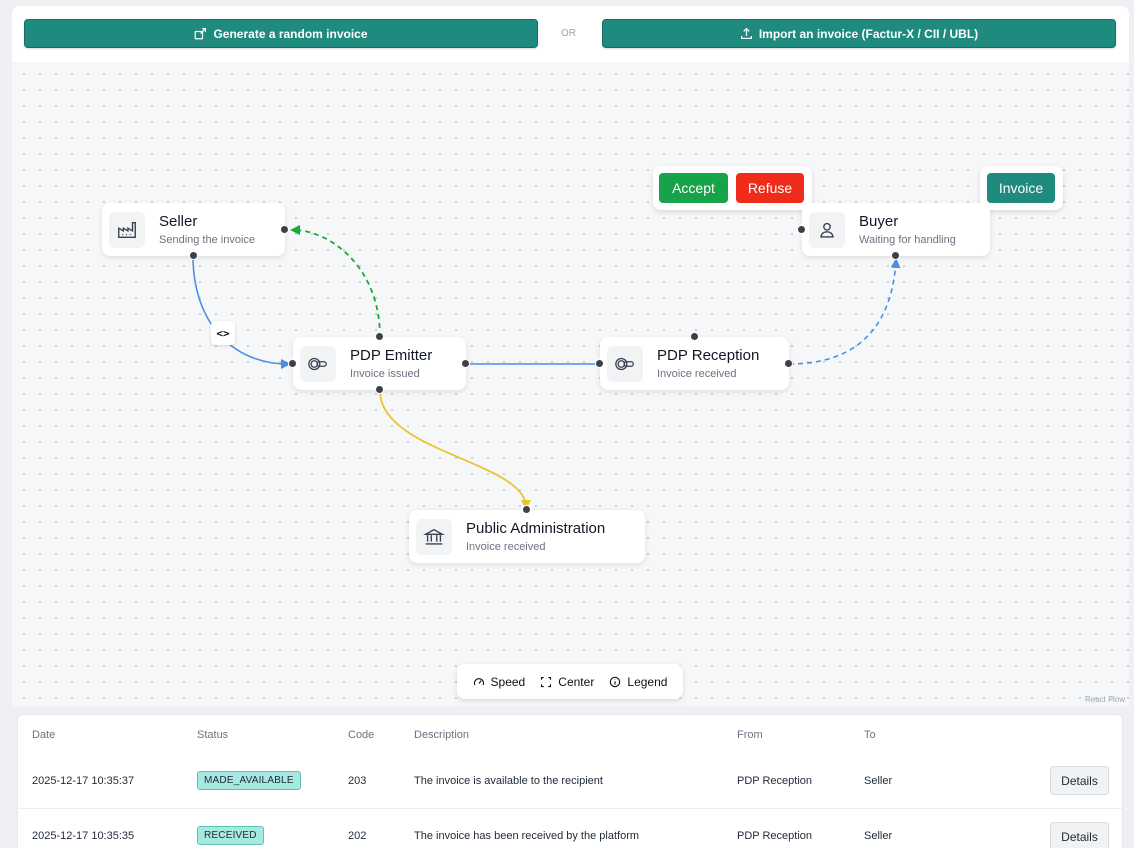 This screenshot has height=848, width=1134. Describe the element at coordinates (708, 355) in the screenshot. I see `node-title: PDP Reception` at that location.